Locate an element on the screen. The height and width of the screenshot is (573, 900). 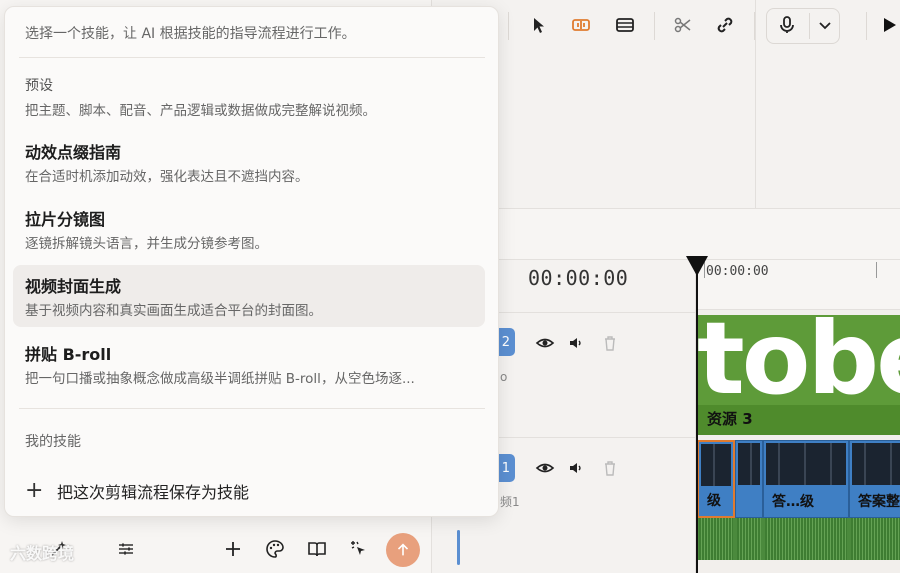
sparkle-cursor-icon is located at coordinates (359, 549).